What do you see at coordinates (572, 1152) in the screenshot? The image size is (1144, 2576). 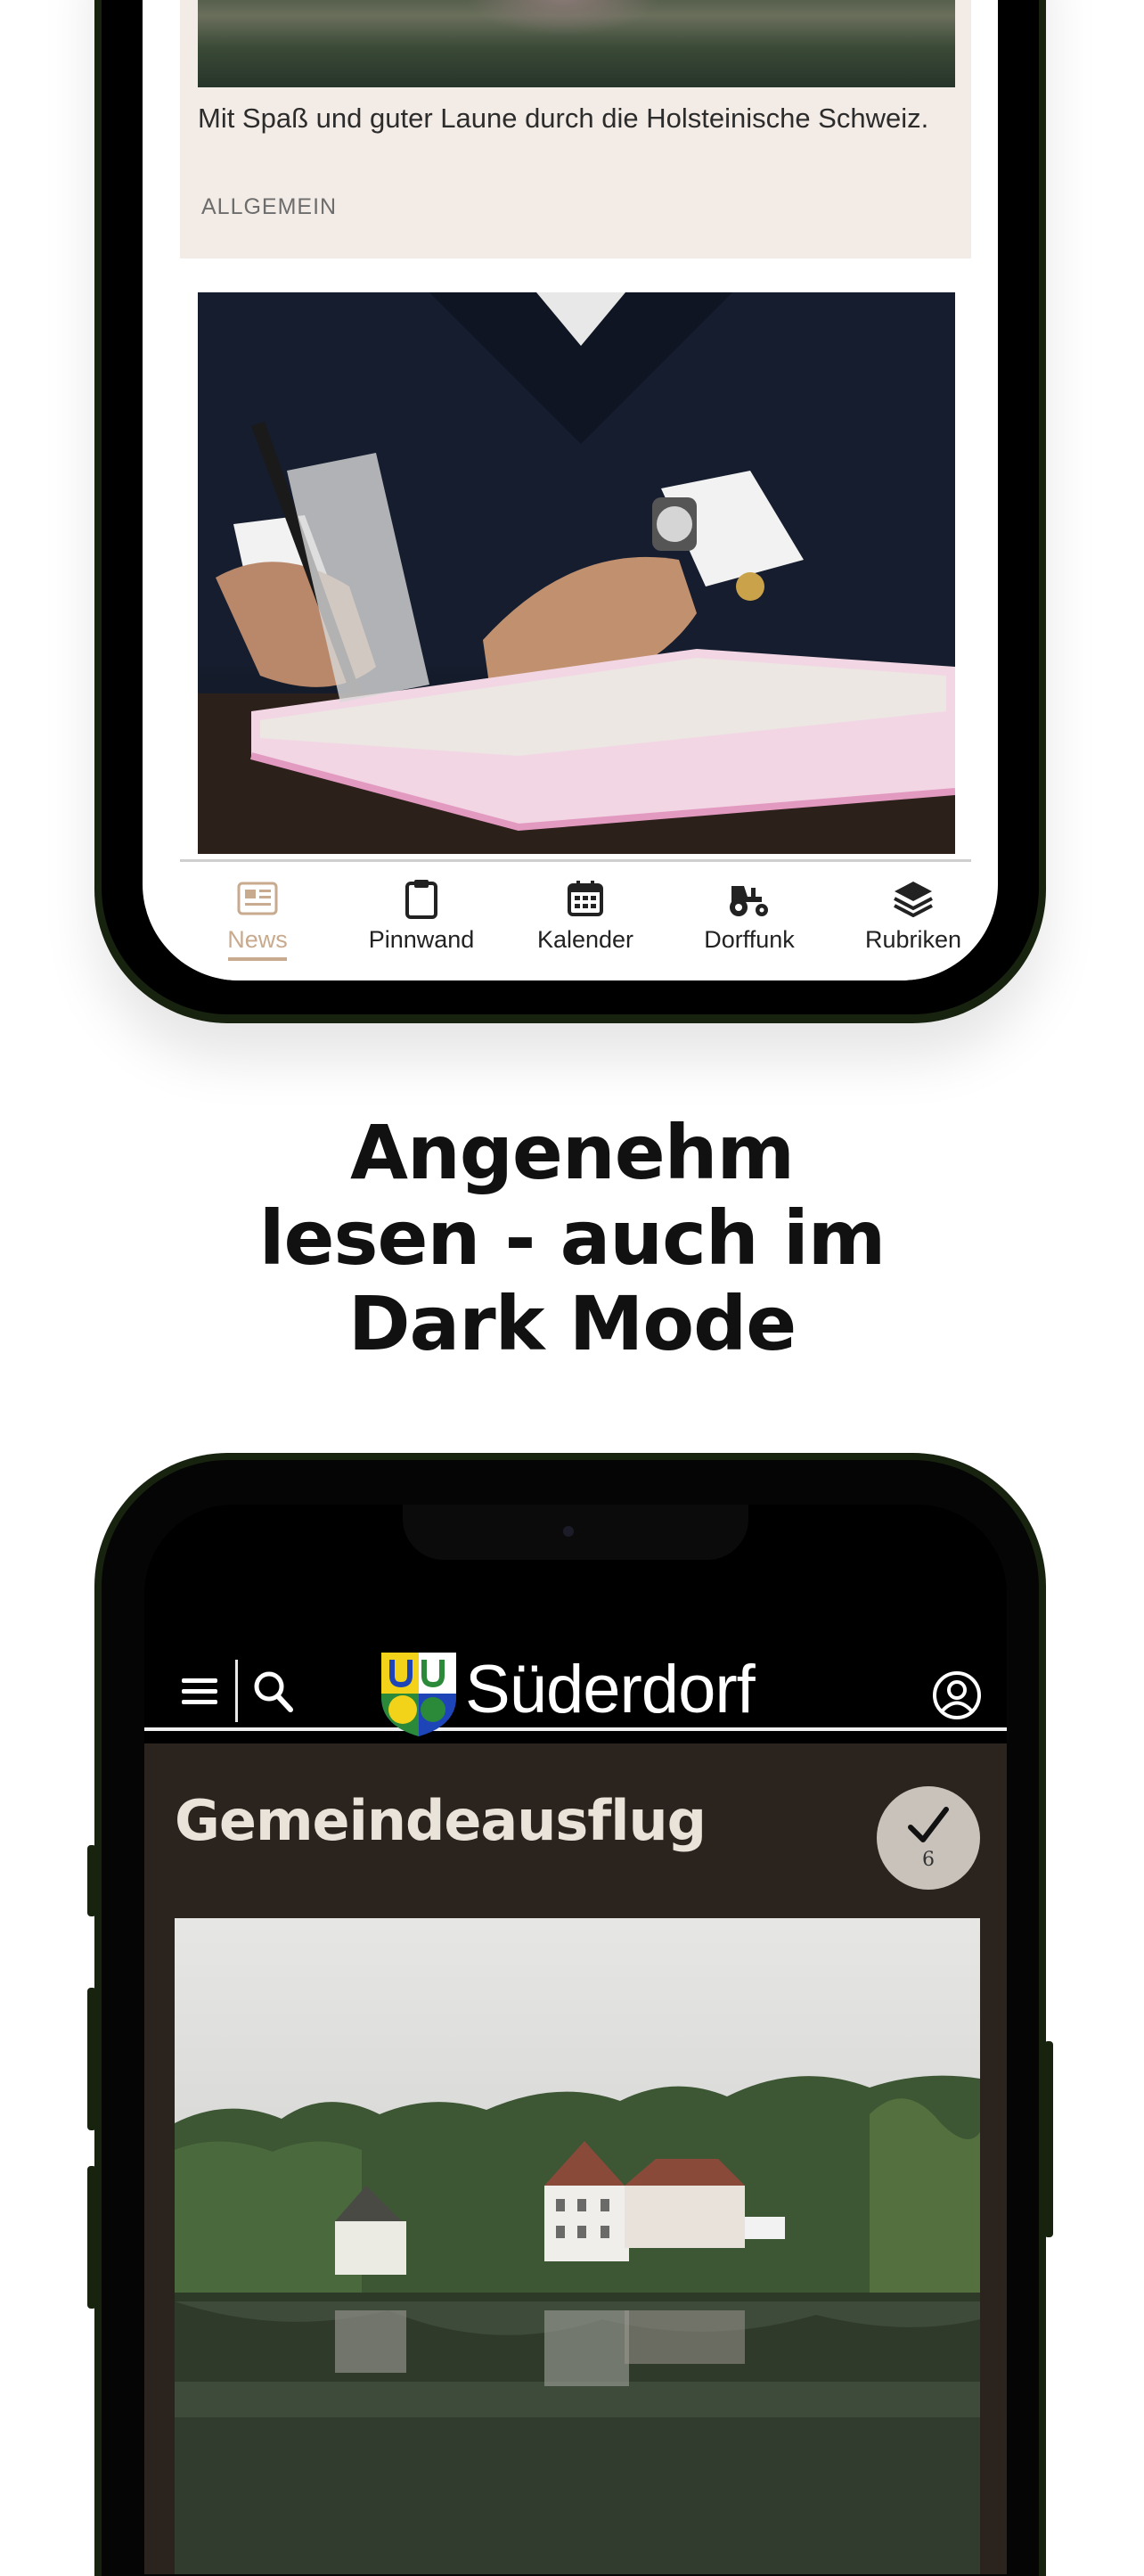 I see `headline-line-1: Angenehm` at bounding box center [572, 1152].